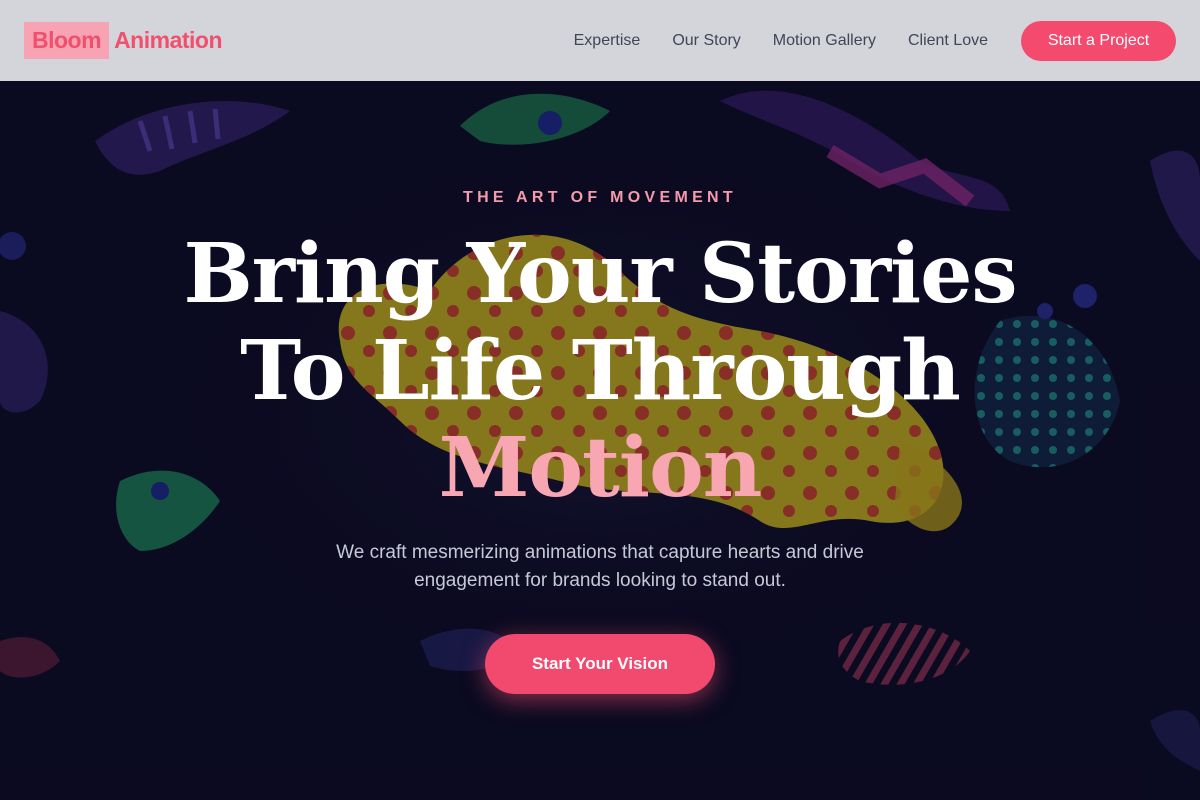  I want to click on headline-line-1: Bring Your Stories, so click(600, 274).